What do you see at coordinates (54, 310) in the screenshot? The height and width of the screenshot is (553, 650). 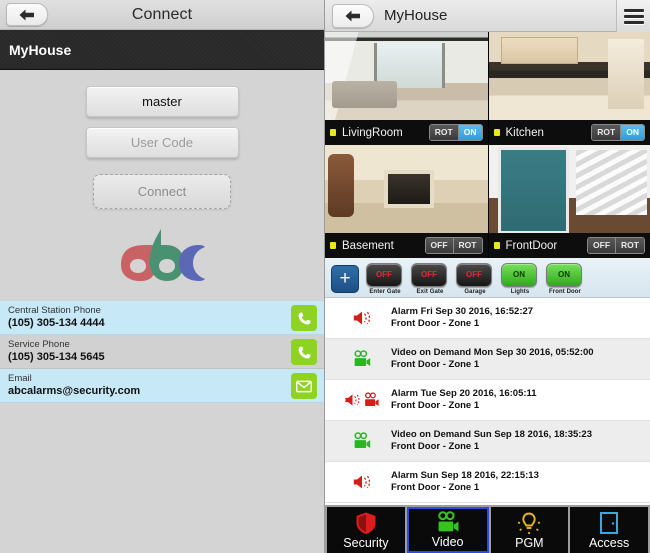 I see `contact-label: Central Station Phone` at bounding box center [54, 310].